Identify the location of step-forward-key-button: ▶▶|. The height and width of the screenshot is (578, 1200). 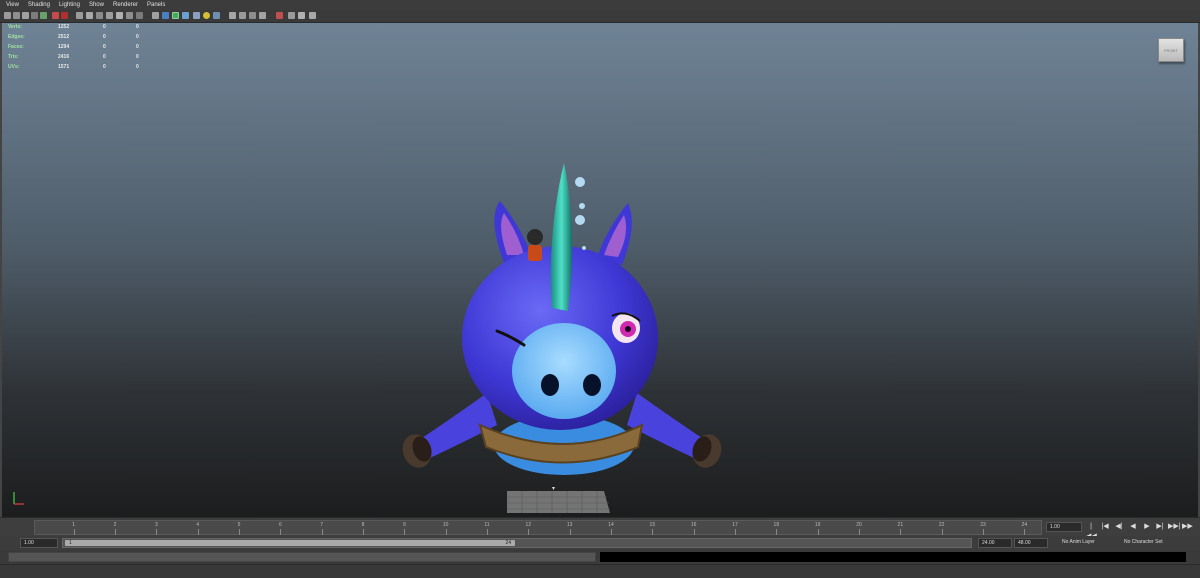
(1174, 527).